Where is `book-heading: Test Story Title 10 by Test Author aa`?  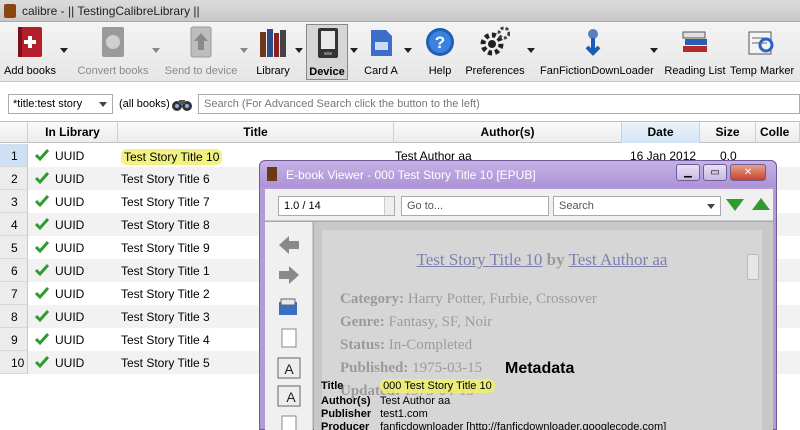
book-heading: Test Story Title 10 by Test Author aa is located at coordinates (542, 259).